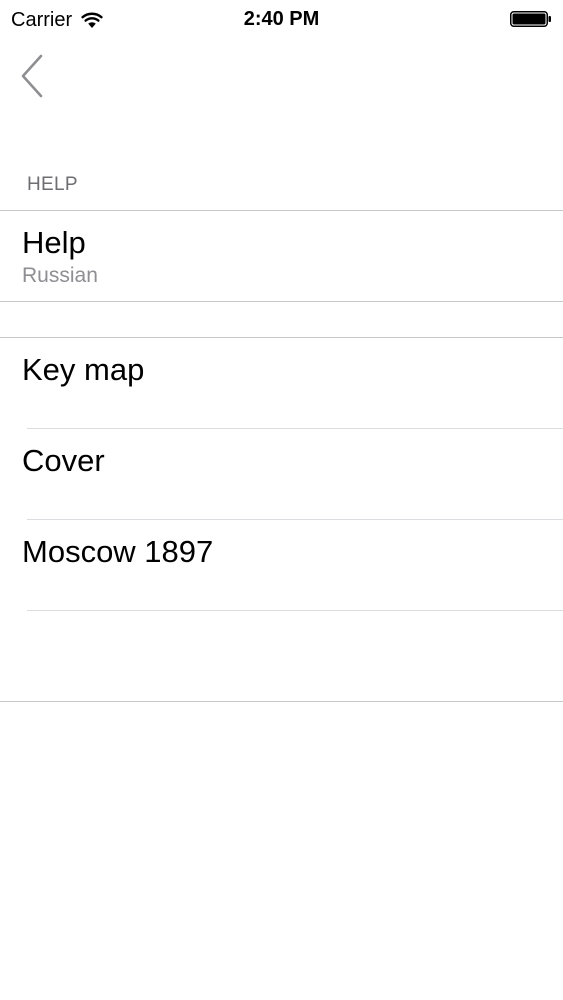 This screenshot has height=1000, width=563. Describe the element at coordinates (281, 383) in the screenshot. I see `key-map-cell: Key map` at that location.